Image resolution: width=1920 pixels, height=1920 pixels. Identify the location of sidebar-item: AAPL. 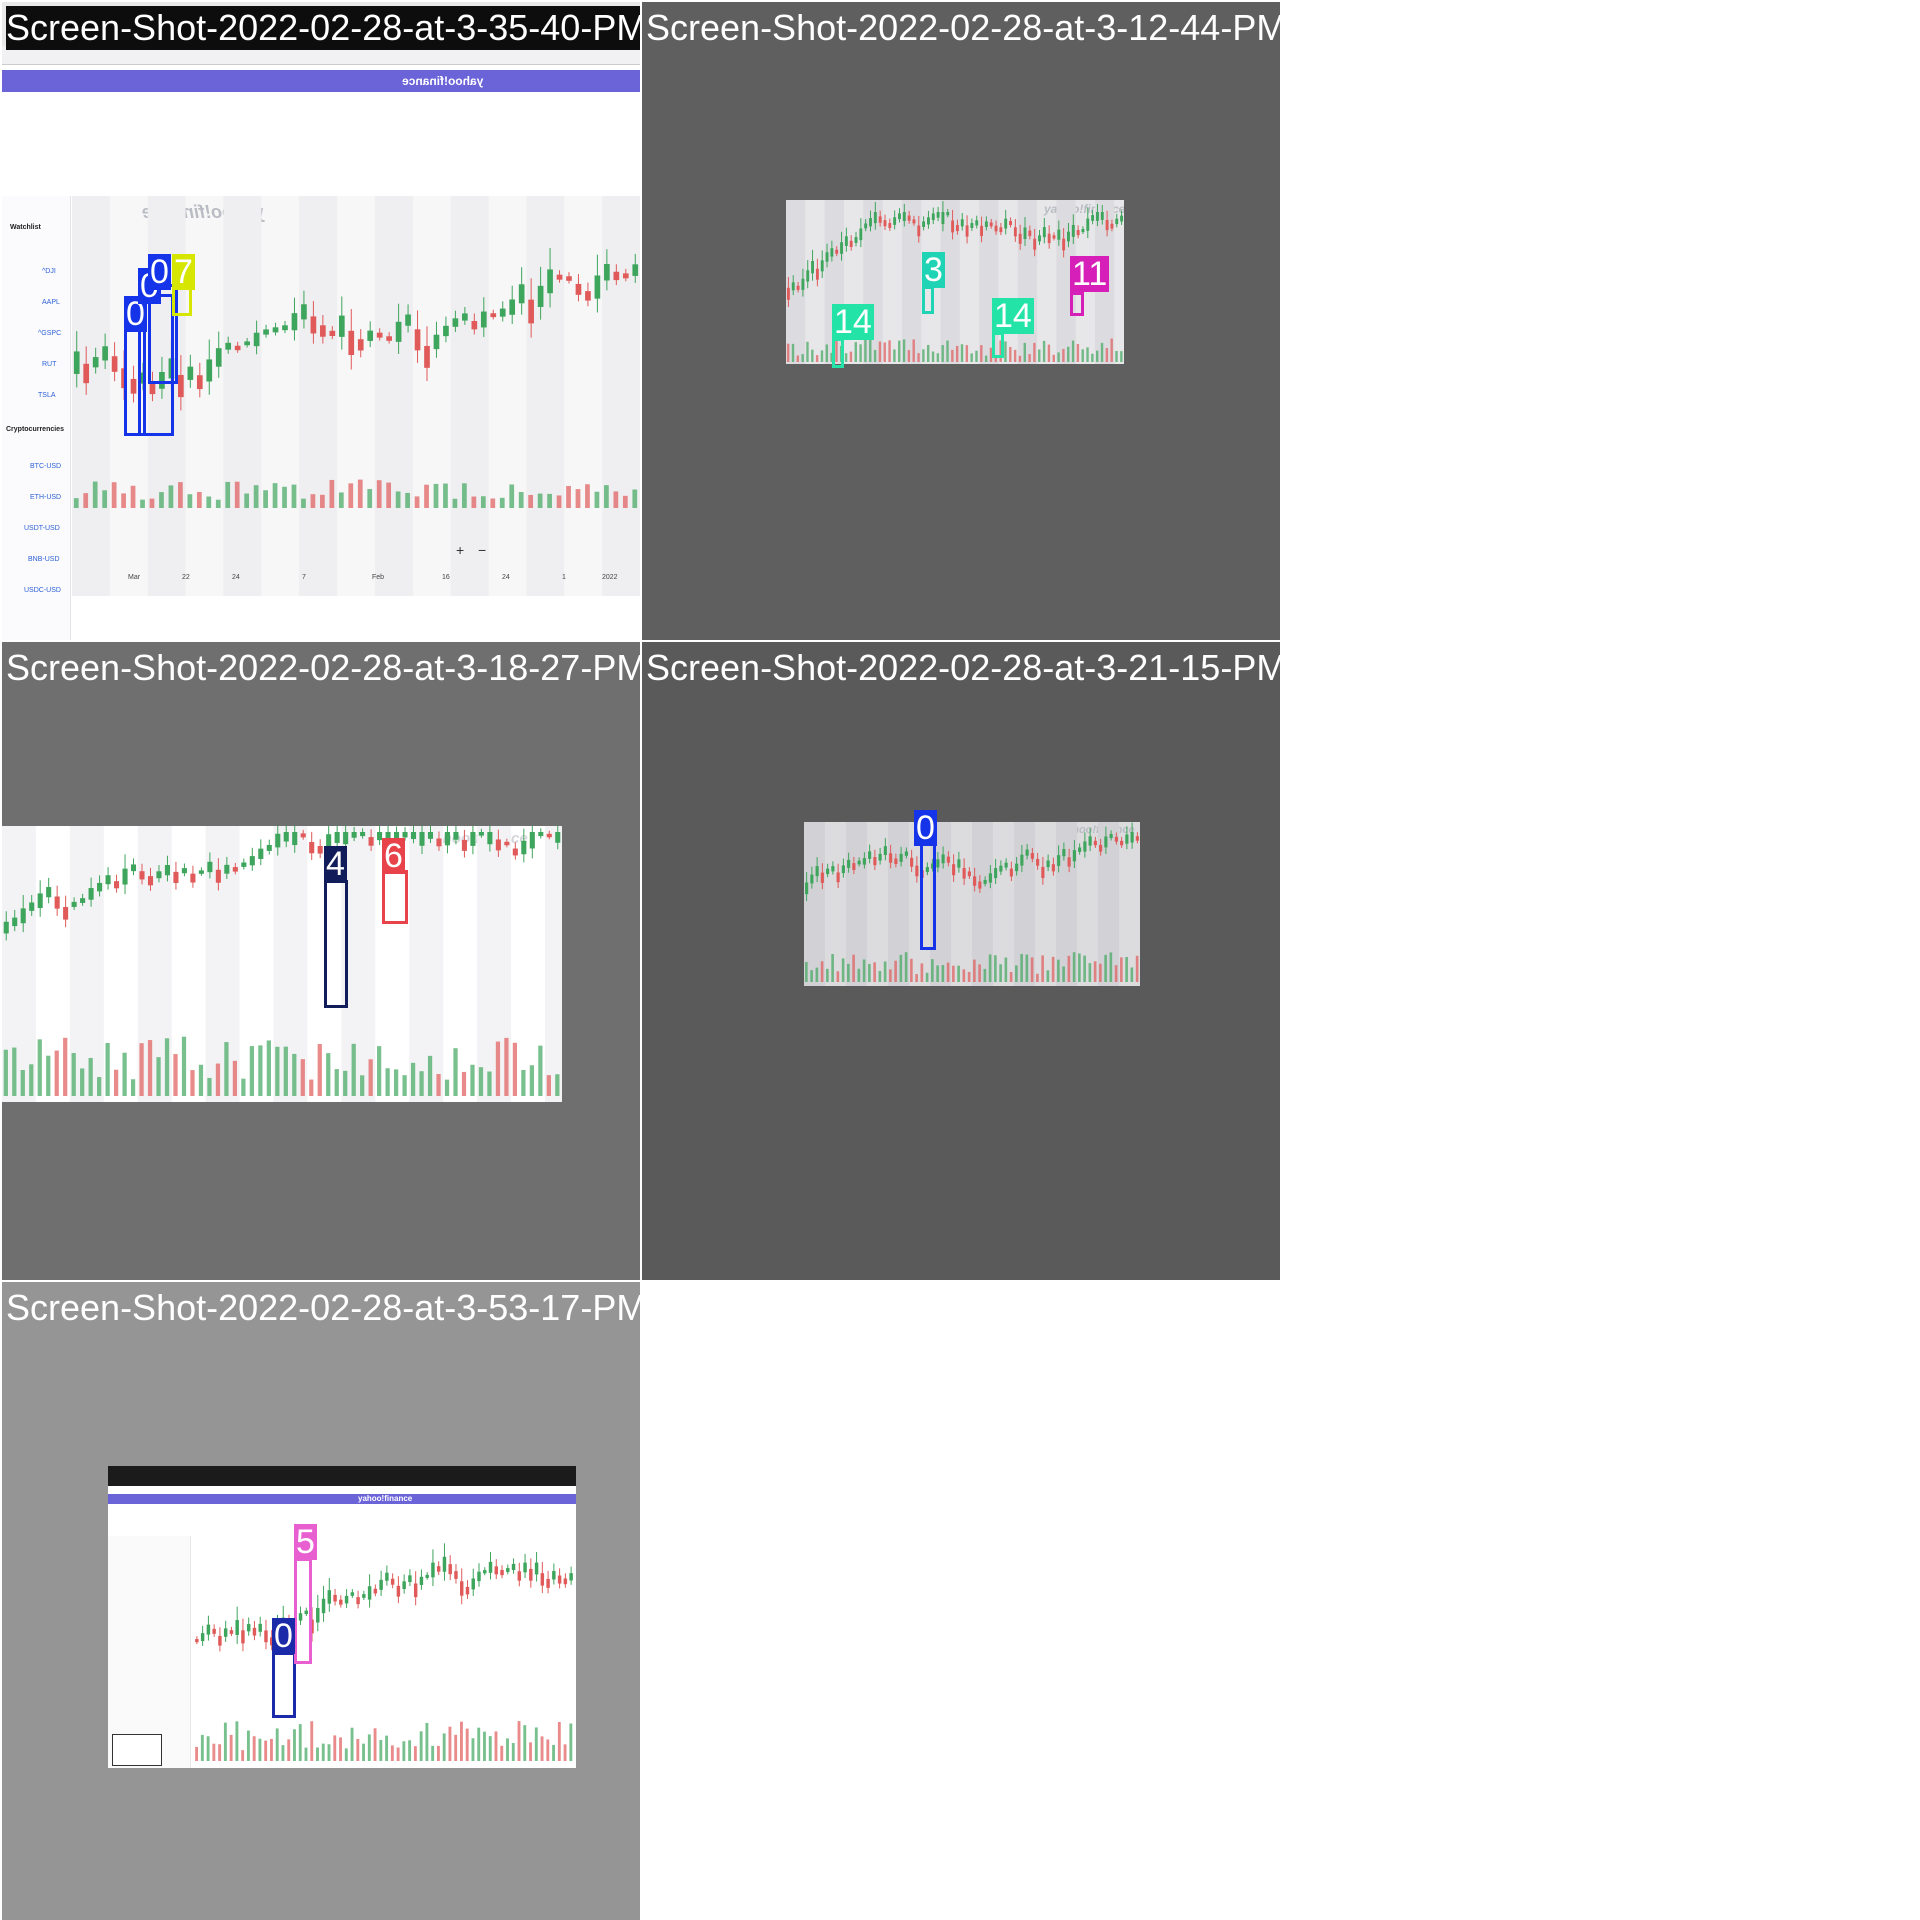
(51, 302).